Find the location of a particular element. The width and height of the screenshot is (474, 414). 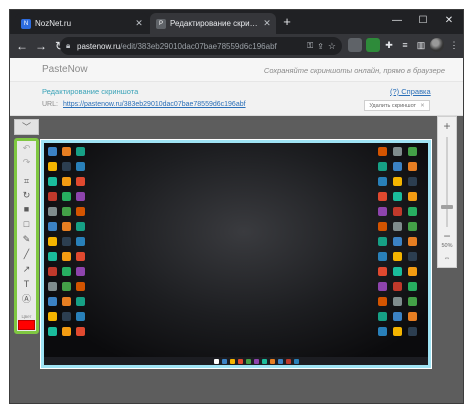

extension-icon is located at coordinates (355, 45).